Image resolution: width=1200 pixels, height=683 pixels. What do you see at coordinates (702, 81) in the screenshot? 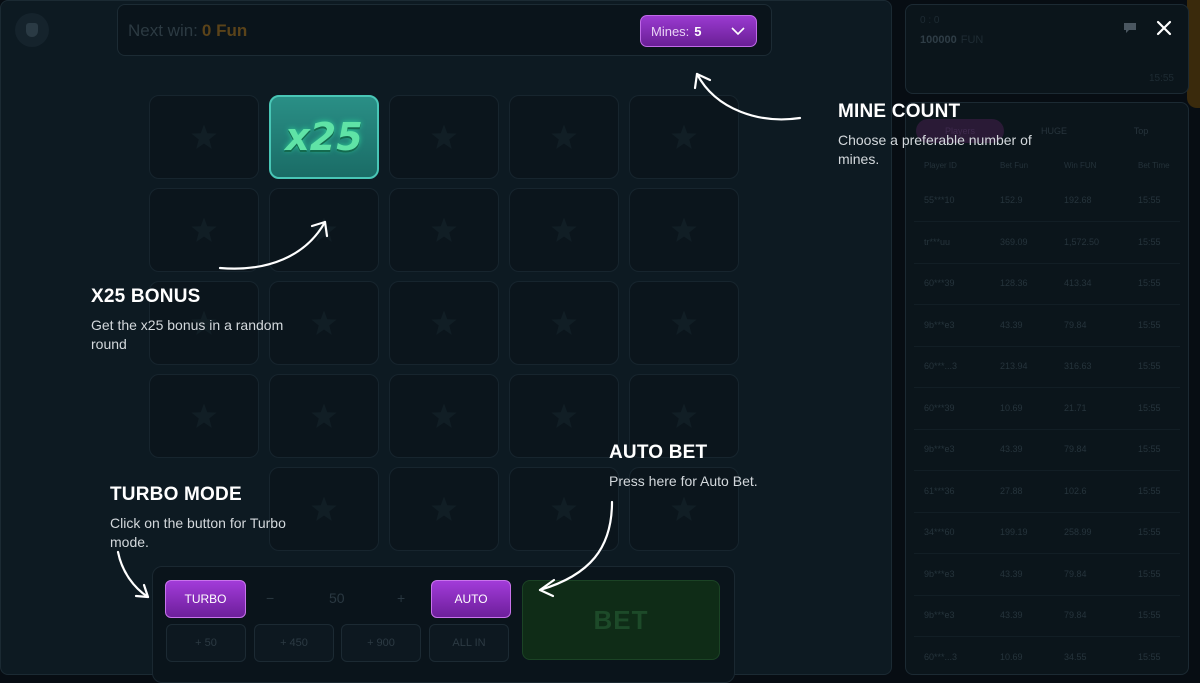
I see `mine-count-arrowhead` at bounding box center [702, 81].